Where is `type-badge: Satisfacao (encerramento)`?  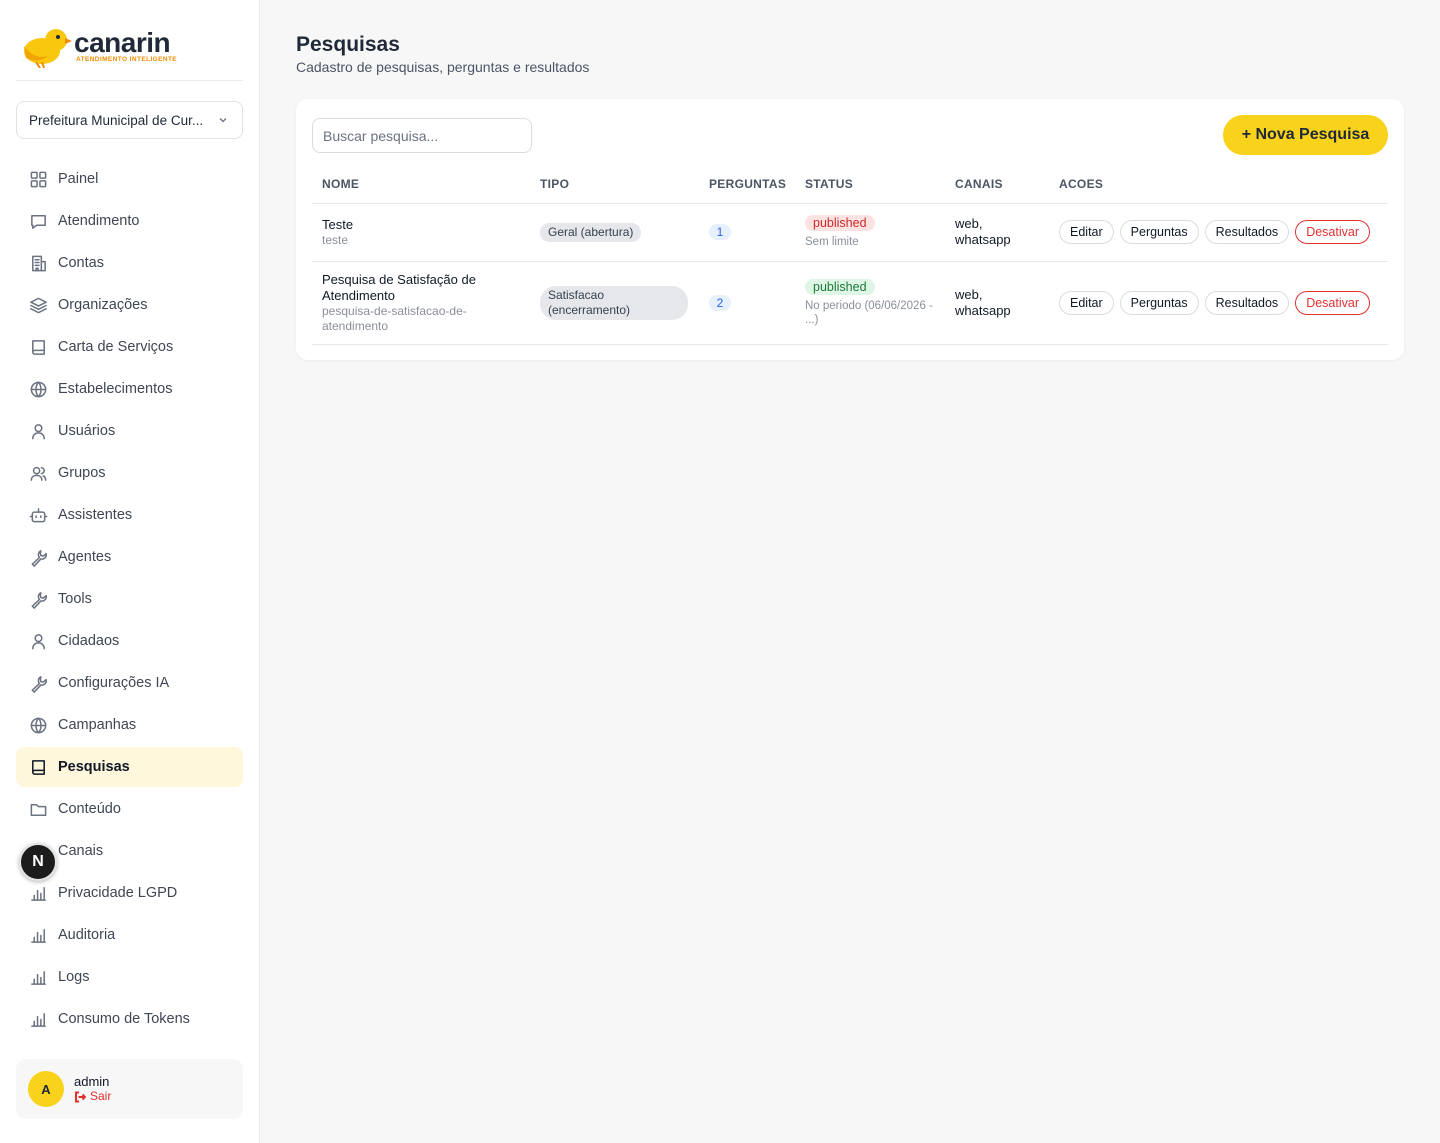
type-badge: Satisfacao (encerramento) is located at coordinates (614, 302).